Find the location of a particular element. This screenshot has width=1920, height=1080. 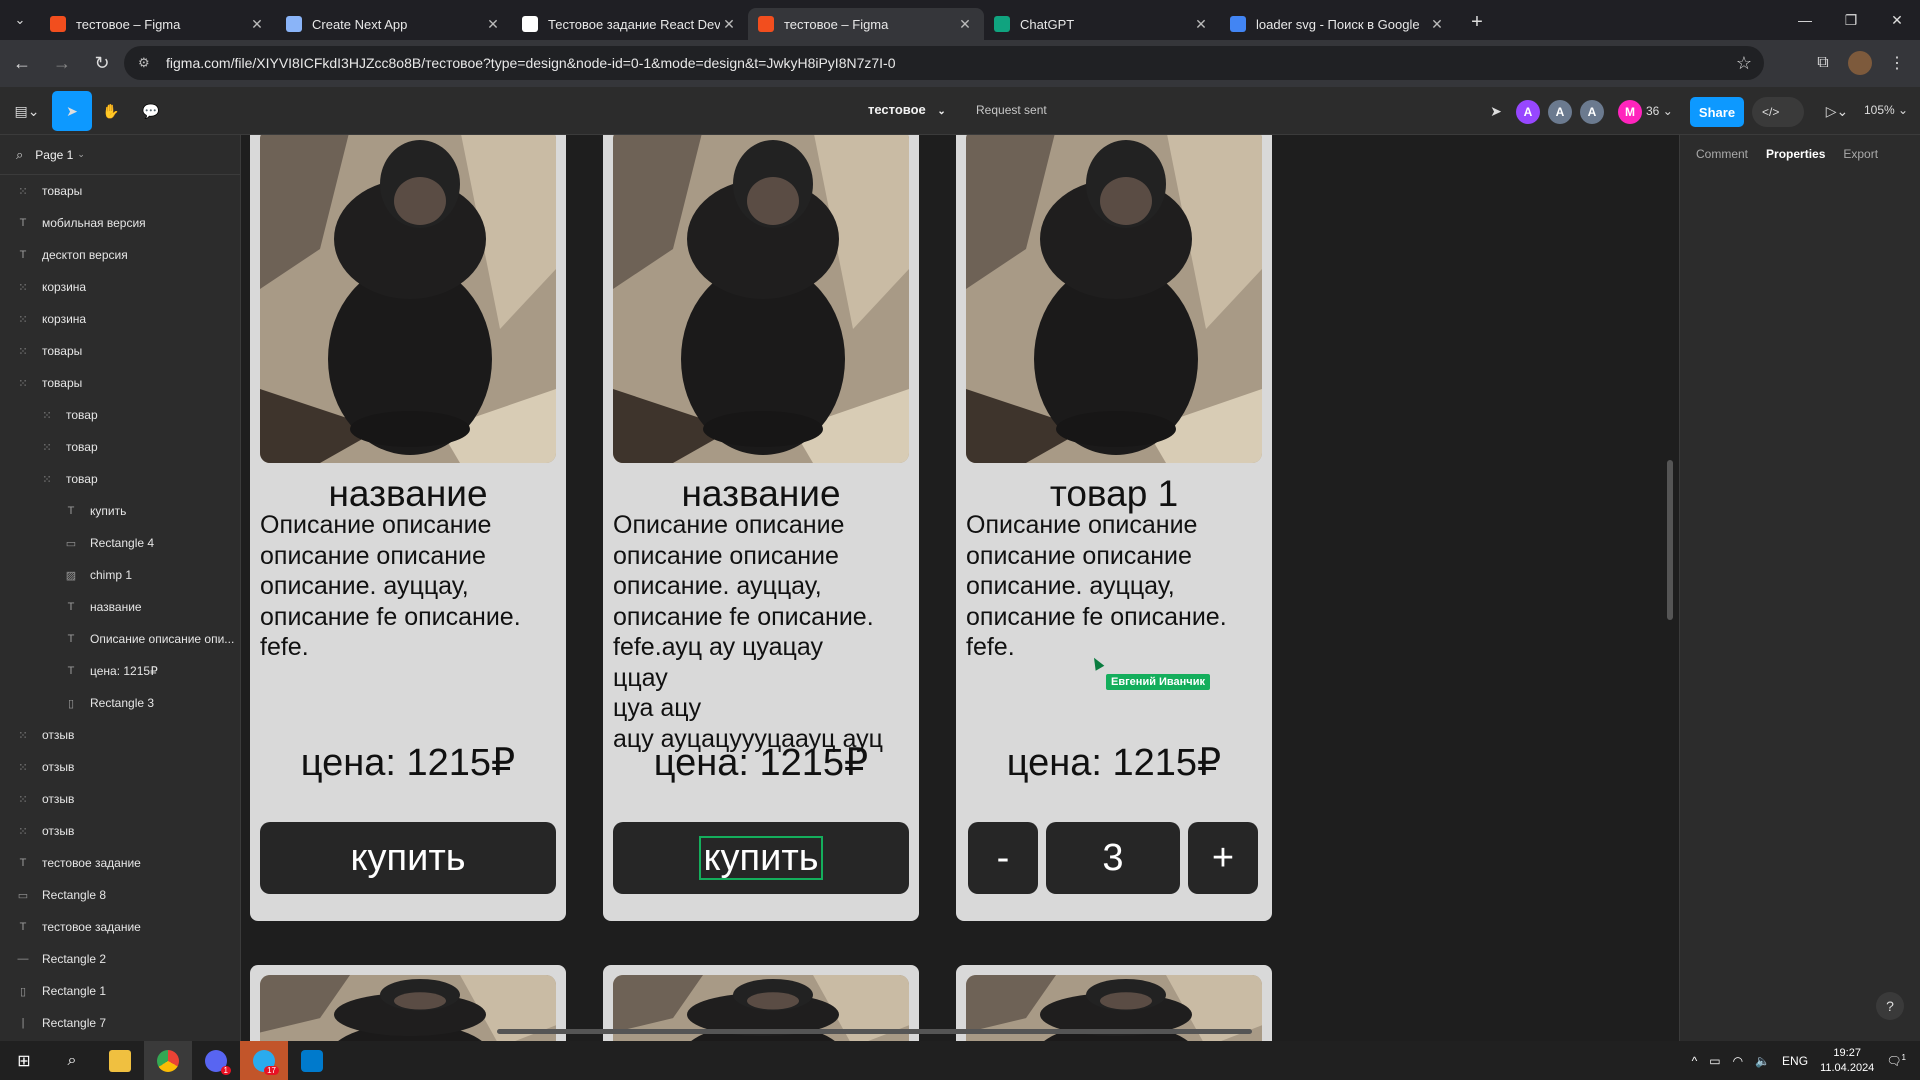

bookmark-star-icon: ☆ is located at coordinates (1744, 63).